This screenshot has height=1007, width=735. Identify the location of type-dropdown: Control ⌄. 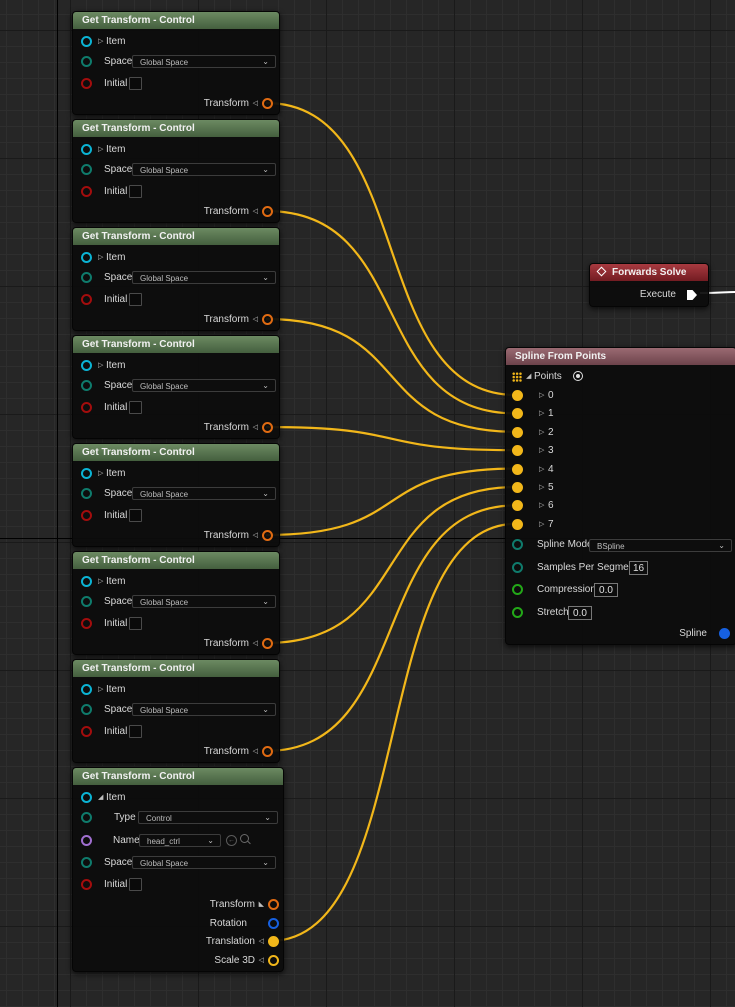
(208, 817).